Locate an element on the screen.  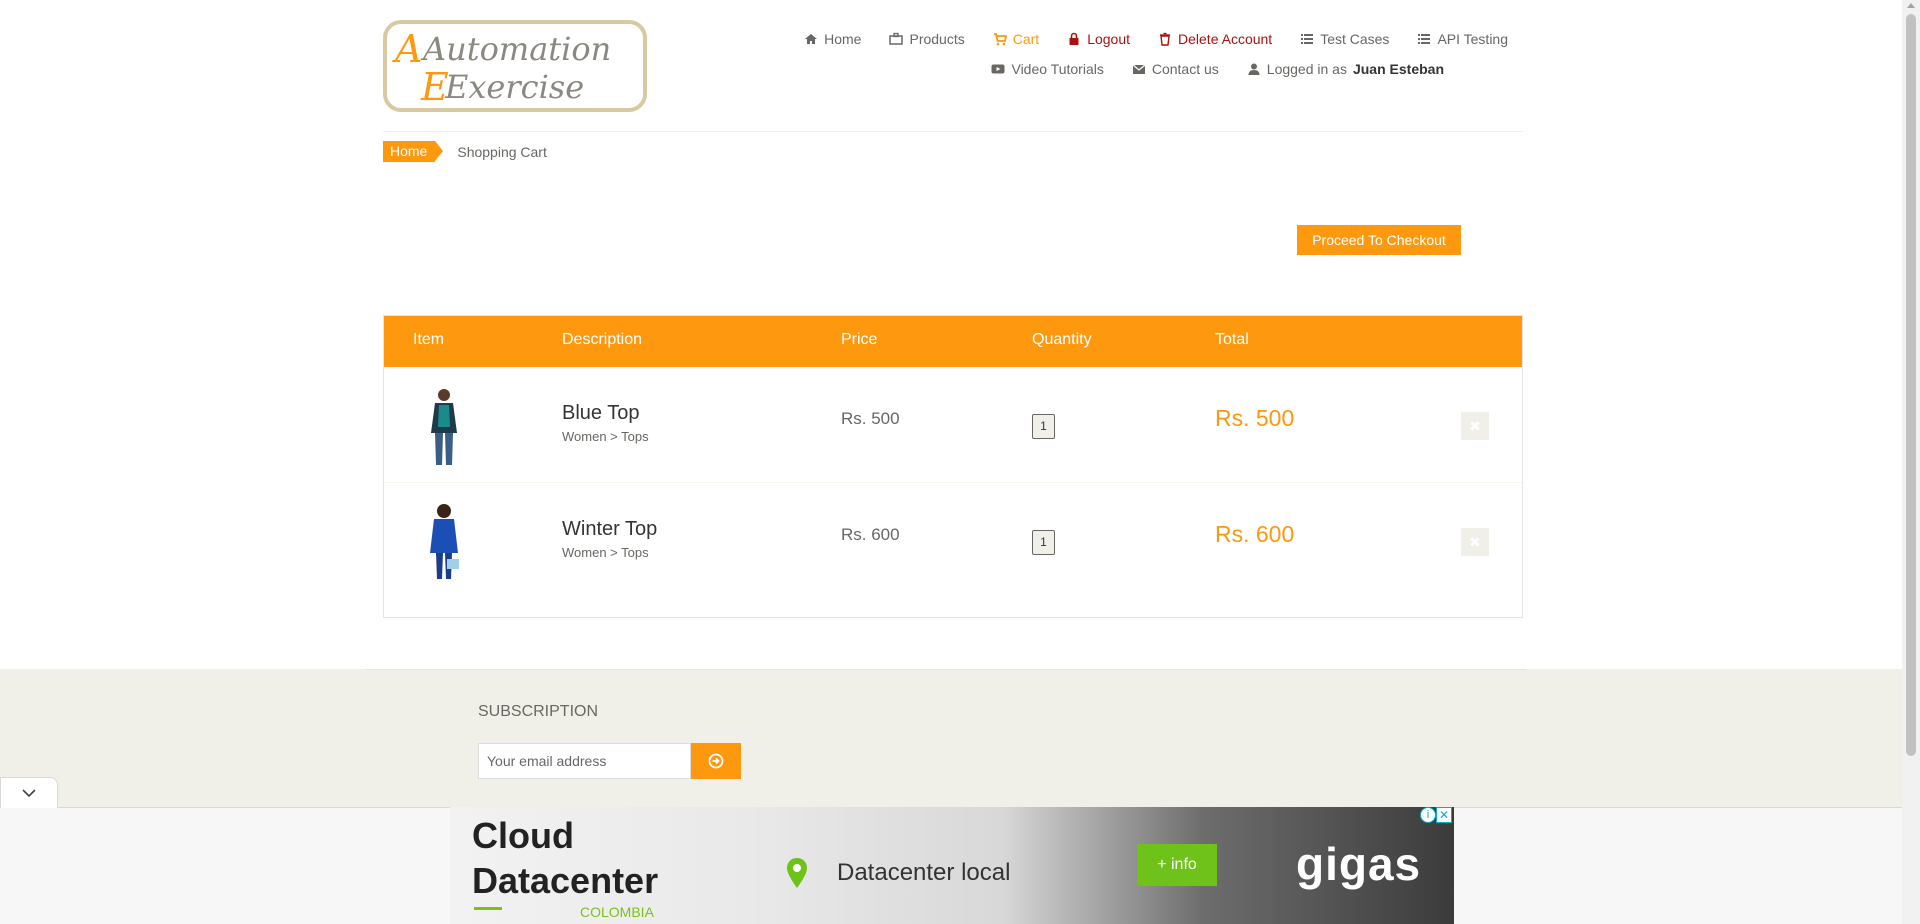
cart-table-header: Item Description Price Quantity Total is located at coordinates (953, 341).